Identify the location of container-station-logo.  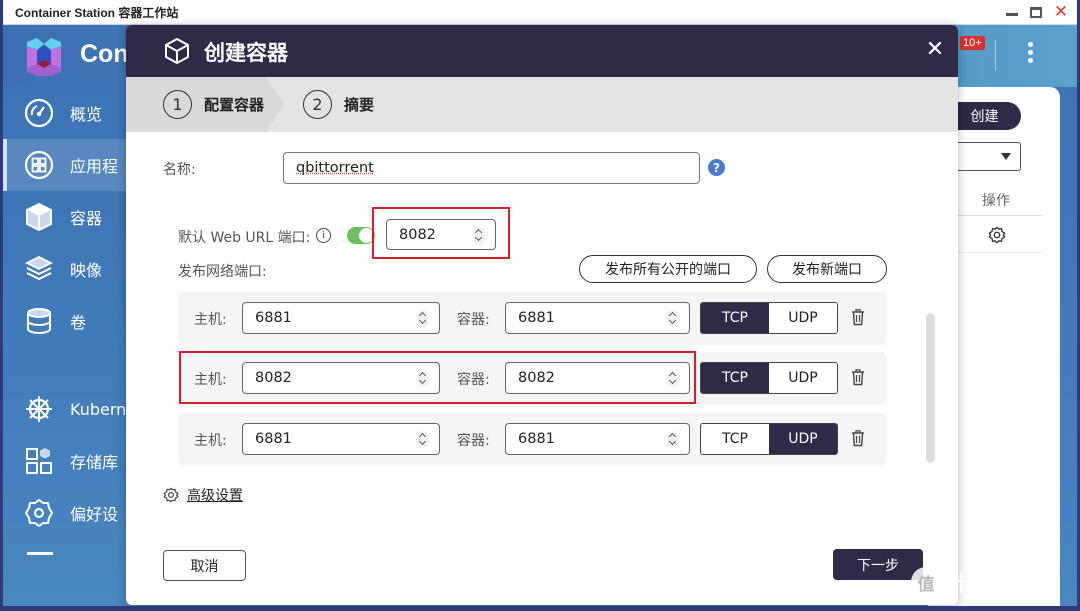
(44, 57).